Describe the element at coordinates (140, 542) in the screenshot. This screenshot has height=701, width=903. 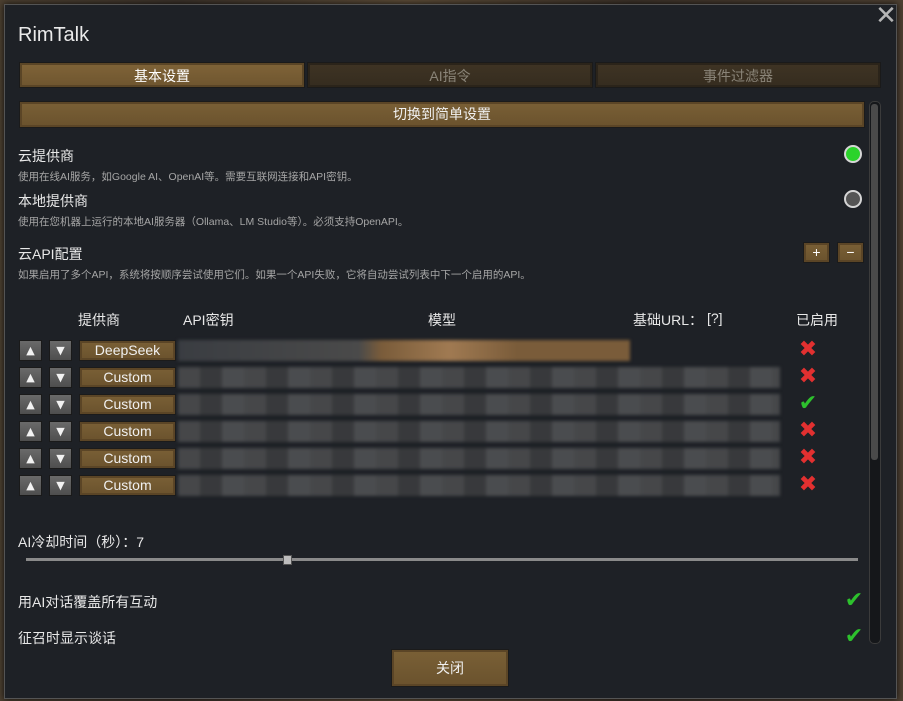
I see `cooldown-value: 7` at that location.